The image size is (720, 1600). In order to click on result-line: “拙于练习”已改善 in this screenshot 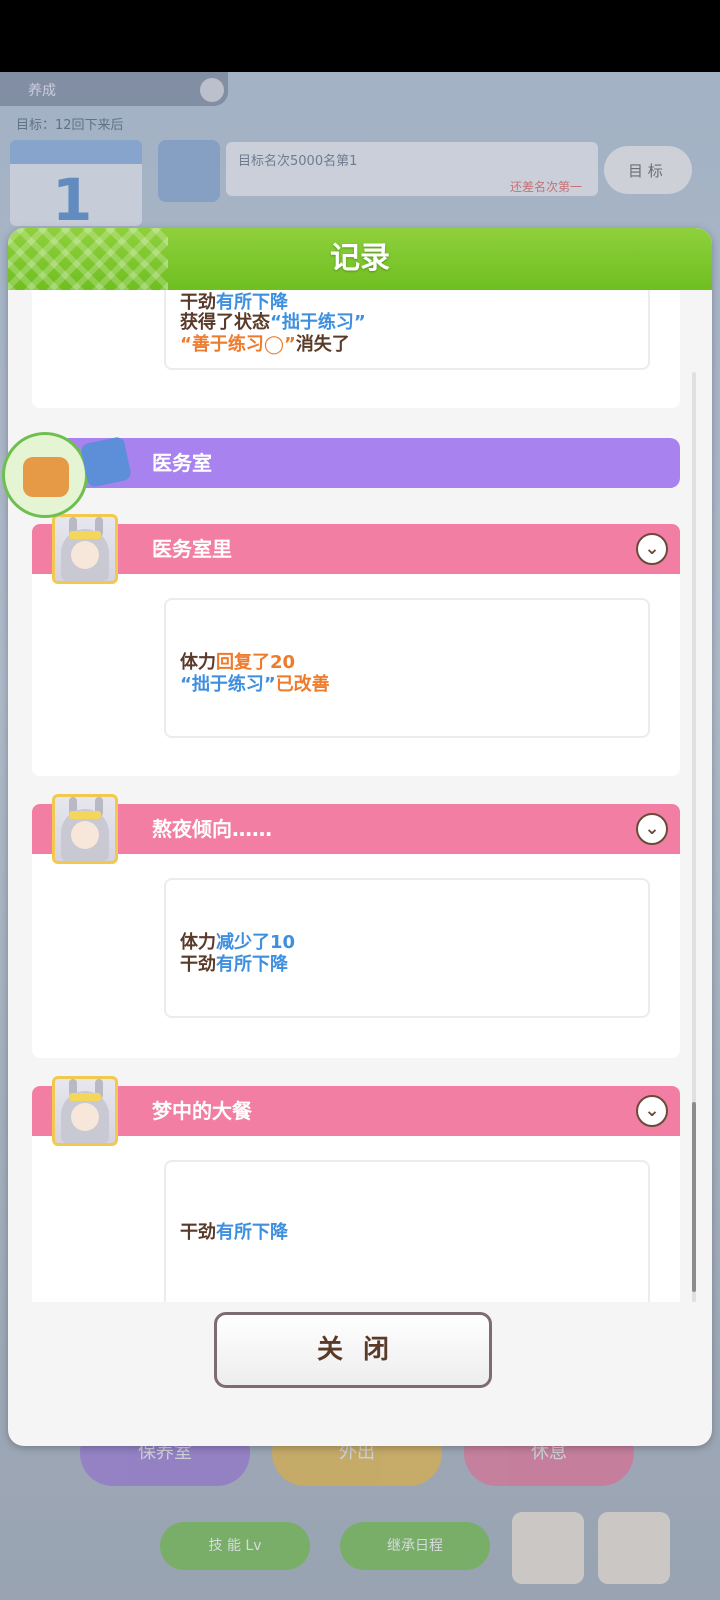, I will do `click(255, 683)`.